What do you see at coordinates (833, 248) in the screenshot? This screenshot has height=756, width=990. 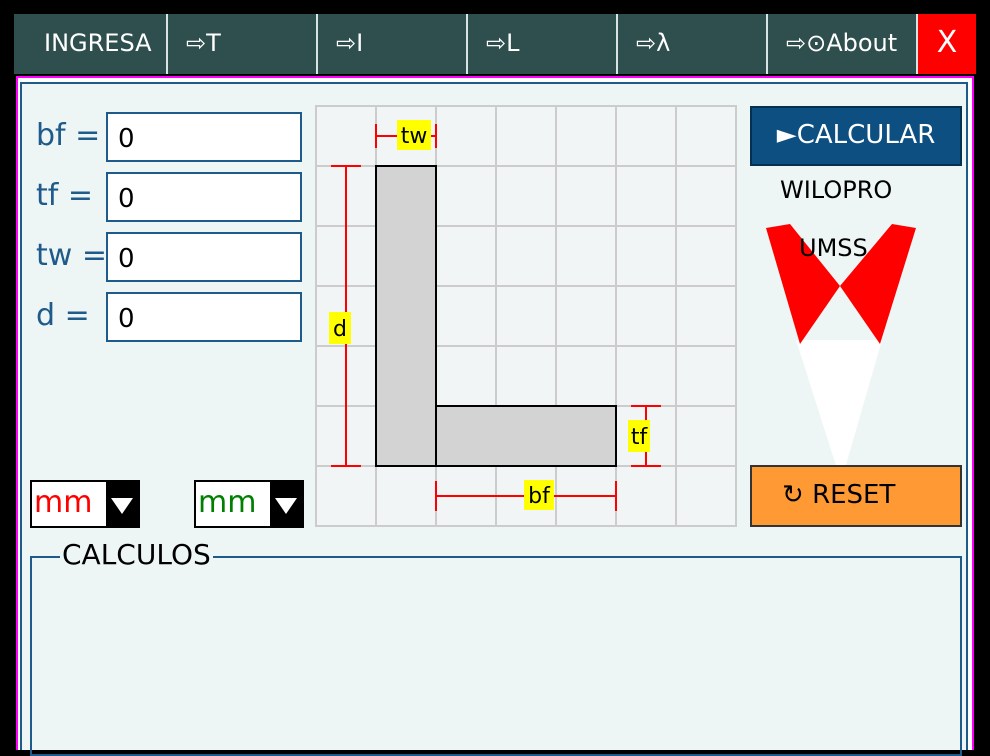 I see `university-label: UMSS` at bounding box center [833, 248].